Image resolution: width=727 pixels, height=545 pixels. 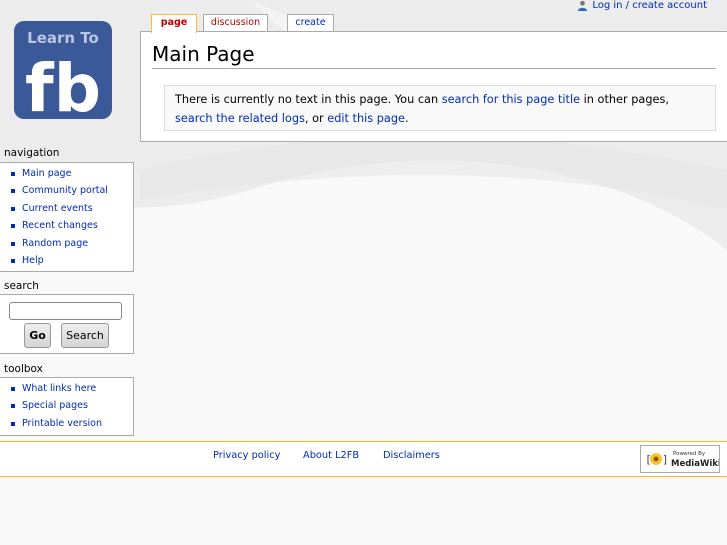 What do you see at coordinates (60, 225) in the screenshot?
I see `nav-link: Recent changes` at bounding box center [60, 225].